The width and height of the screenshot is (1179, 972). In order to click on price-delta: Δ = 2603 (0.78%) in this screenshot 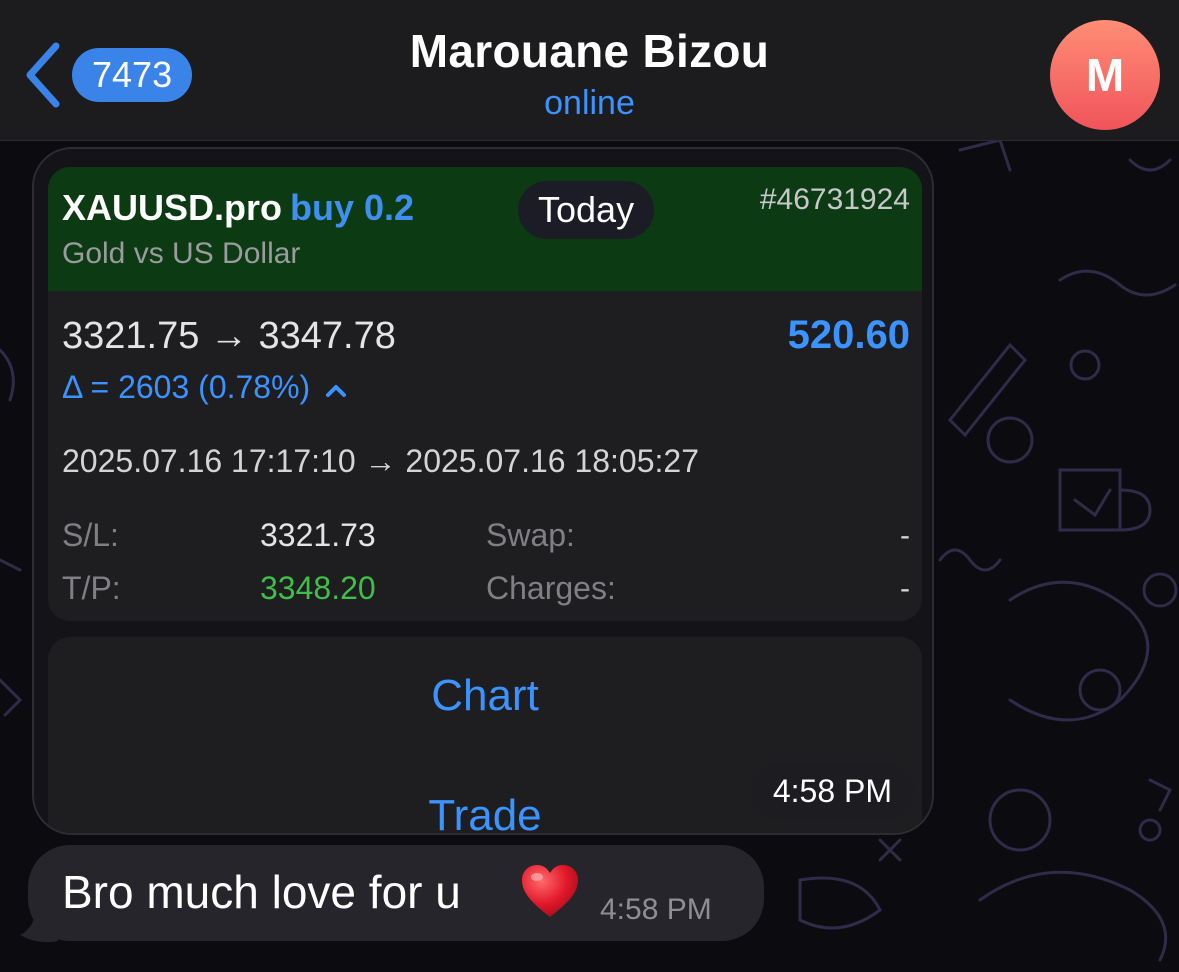, I will do `click(204, 387)`.